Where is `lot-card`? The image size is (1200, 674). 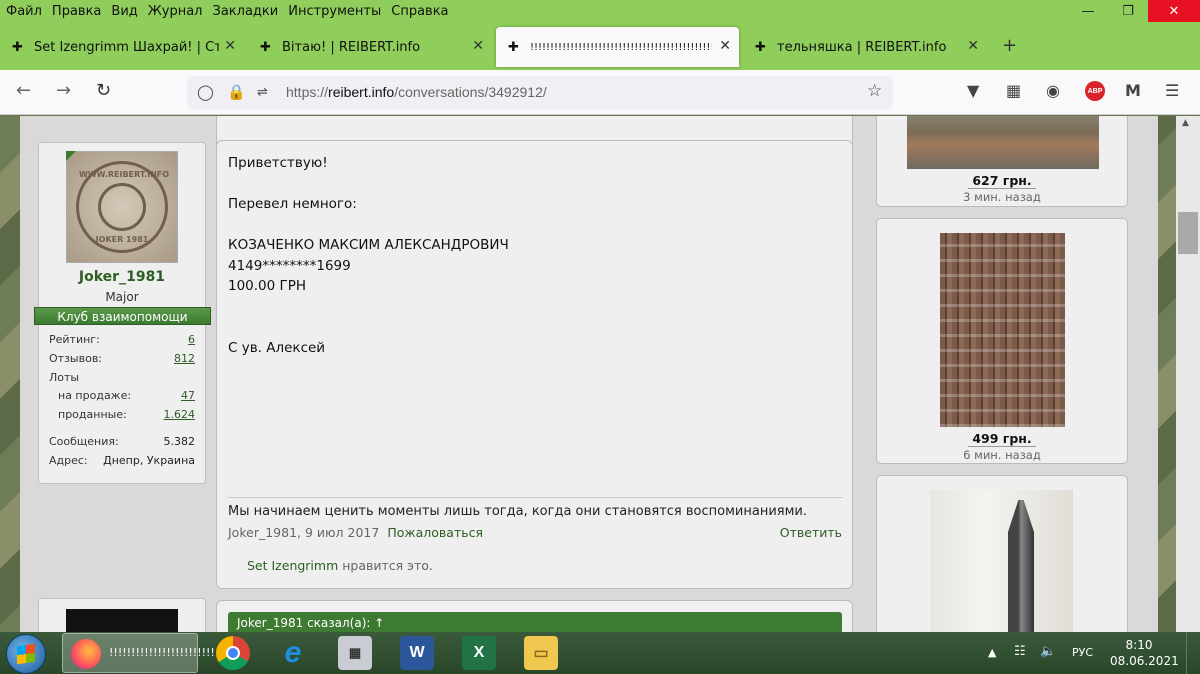
lot-card is located at coordinates (1002, 553).